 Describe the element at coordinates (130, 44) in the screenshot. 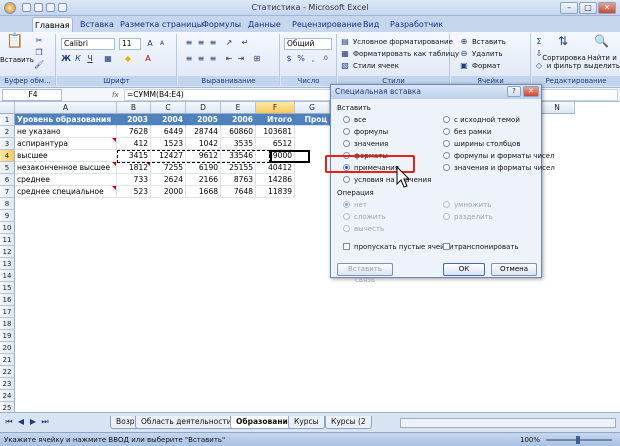

I see `font-size-box: 11` at that location.